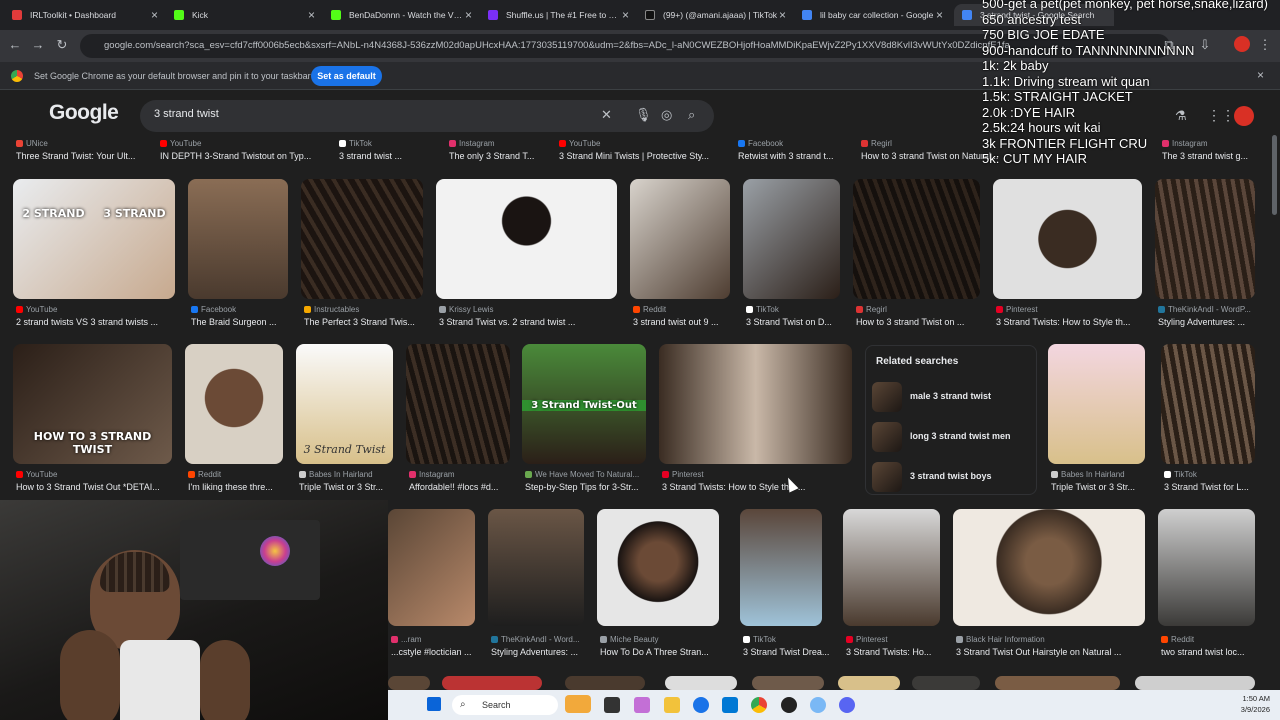 This screenshot has height=720, width=1280. I want to click on forward-icon: →, so click(38, 45).